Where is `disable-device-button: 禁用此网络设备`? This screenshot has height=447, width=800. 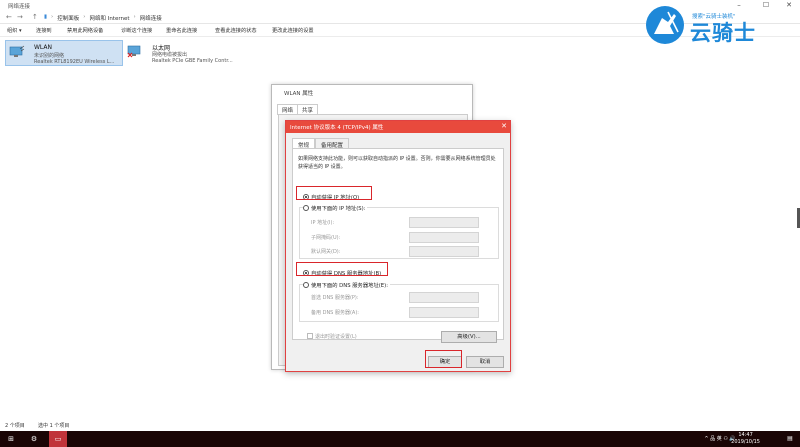
disable-device-button: 禁用此网络设备 is located at coordinates (85, 30).